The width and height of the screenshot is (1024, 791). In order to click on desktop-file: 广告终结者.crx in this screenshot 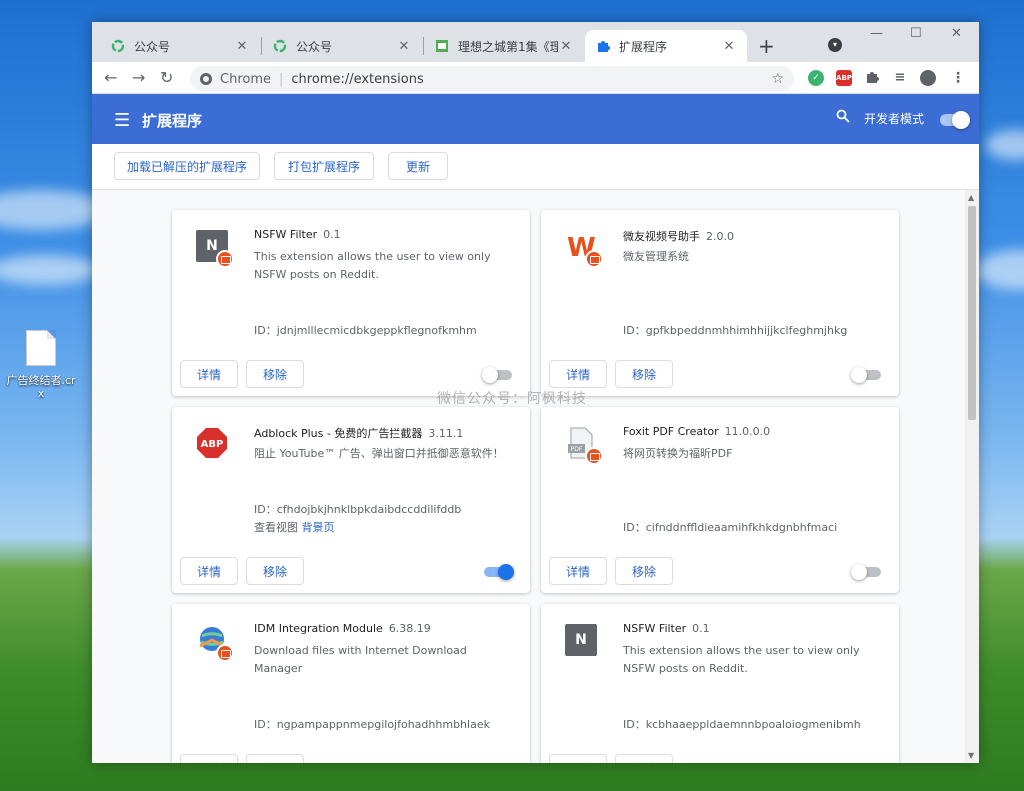, I will do `click(41, 365)`.